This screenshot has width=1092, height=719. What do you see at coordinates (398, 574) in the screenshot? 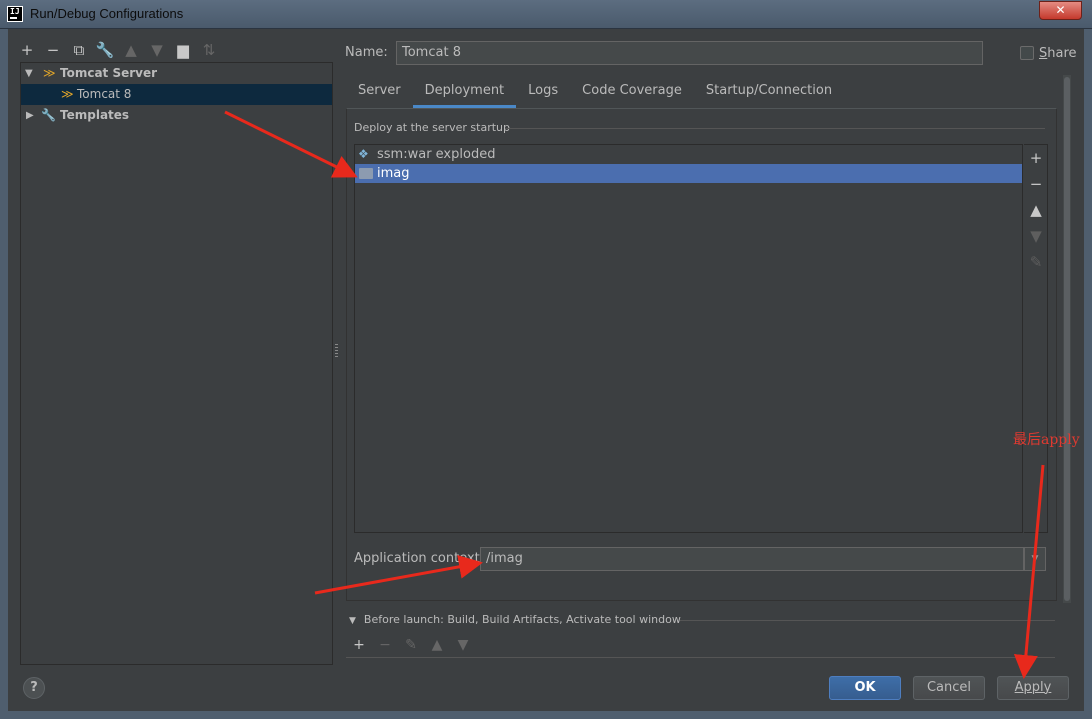
I see `arrow-to-context` at bounding box center [398, 574].